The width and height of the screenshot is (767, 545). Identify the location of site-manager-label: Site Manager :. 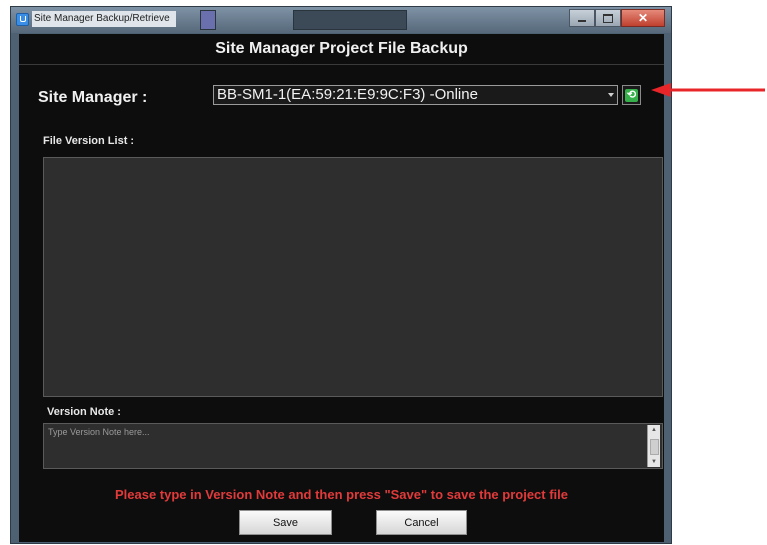
(93, 97).